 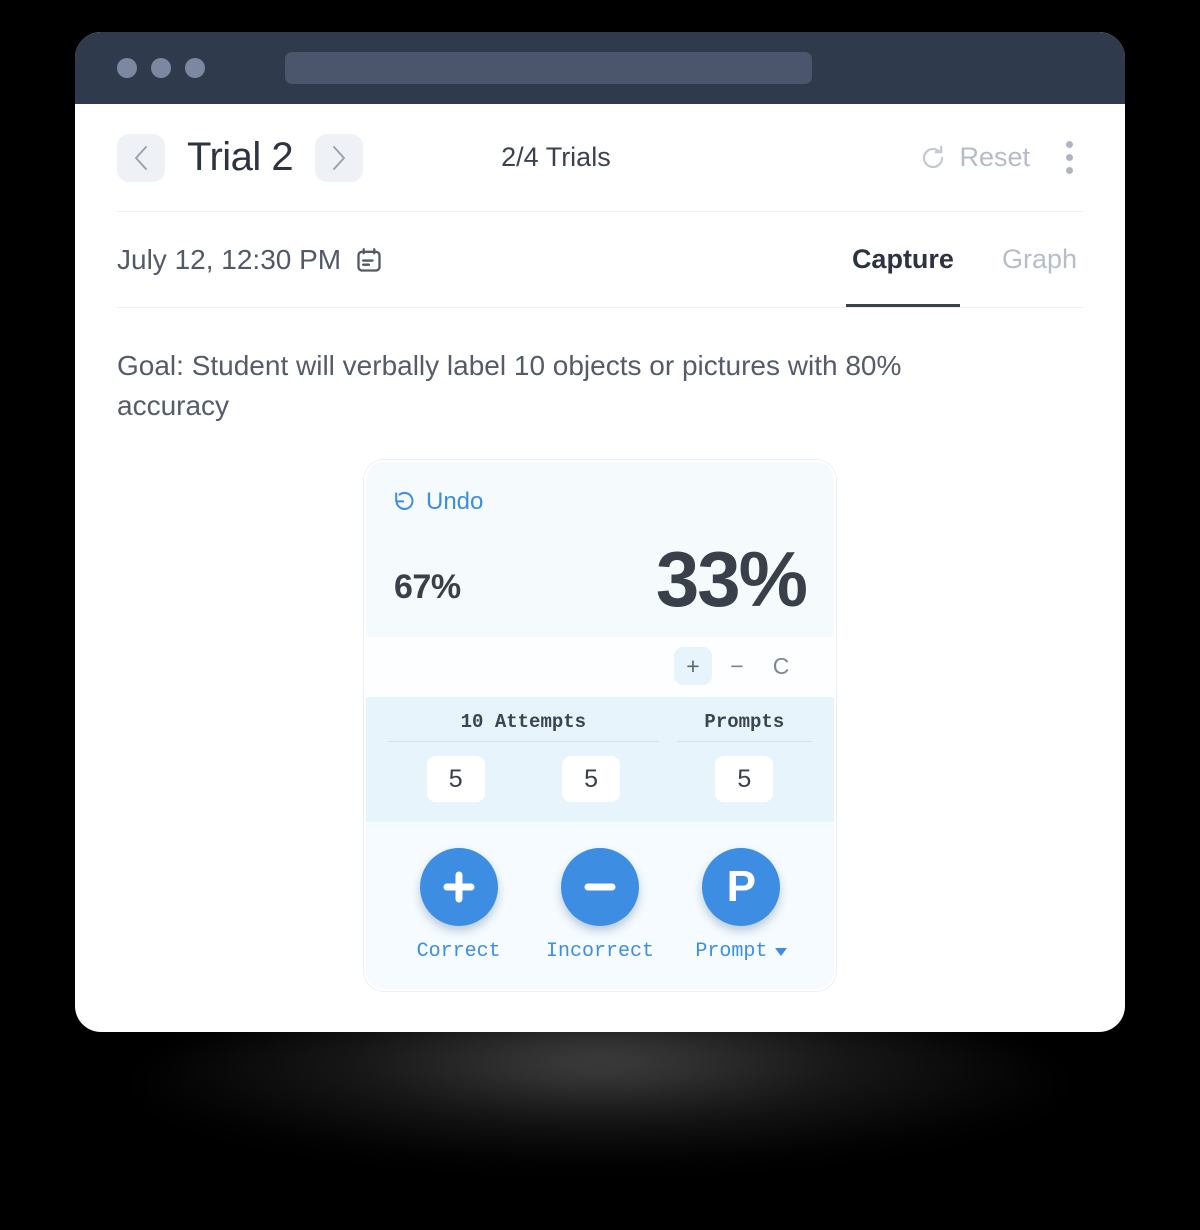 I want to click on plus-circle-icon, so click(x=458, y=887).